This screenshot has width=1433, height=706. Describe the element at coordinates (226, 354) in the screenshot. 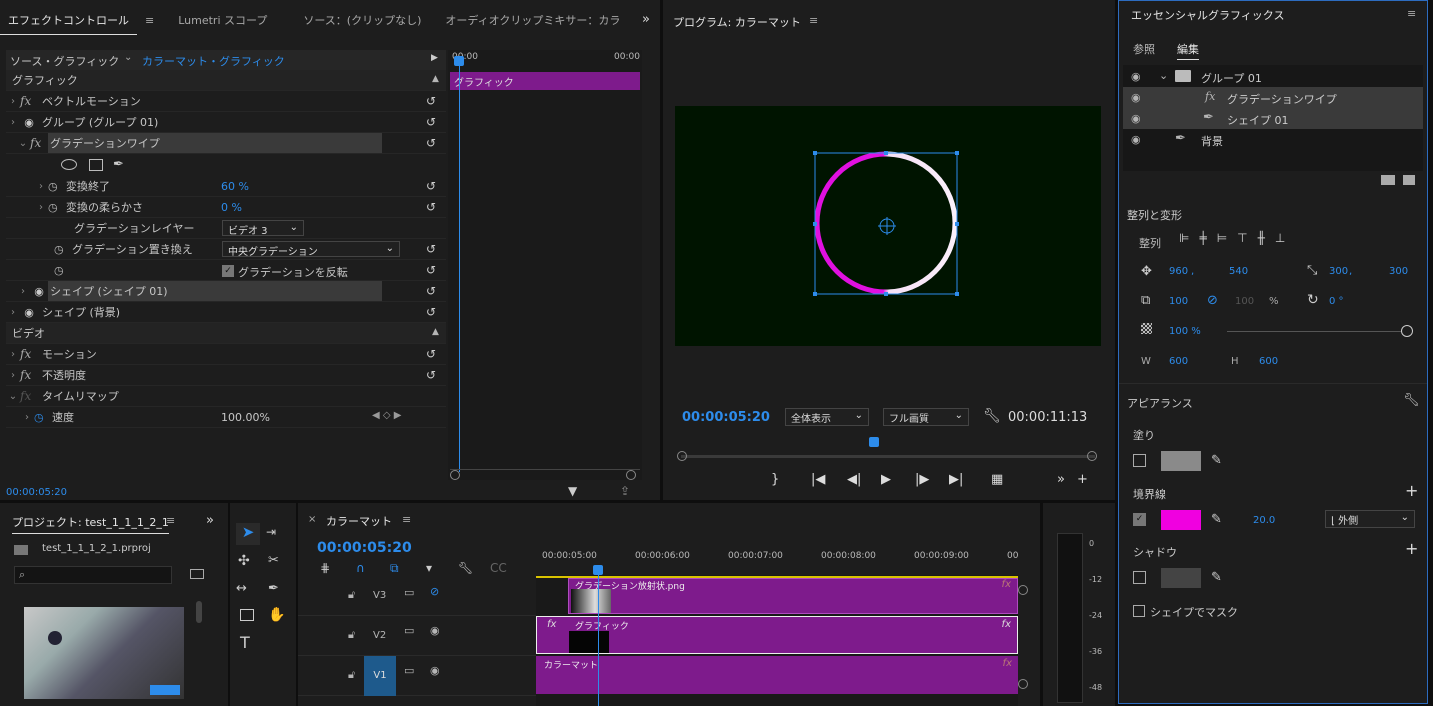

I see `row-motion: › fx モーション ↺` at that location.